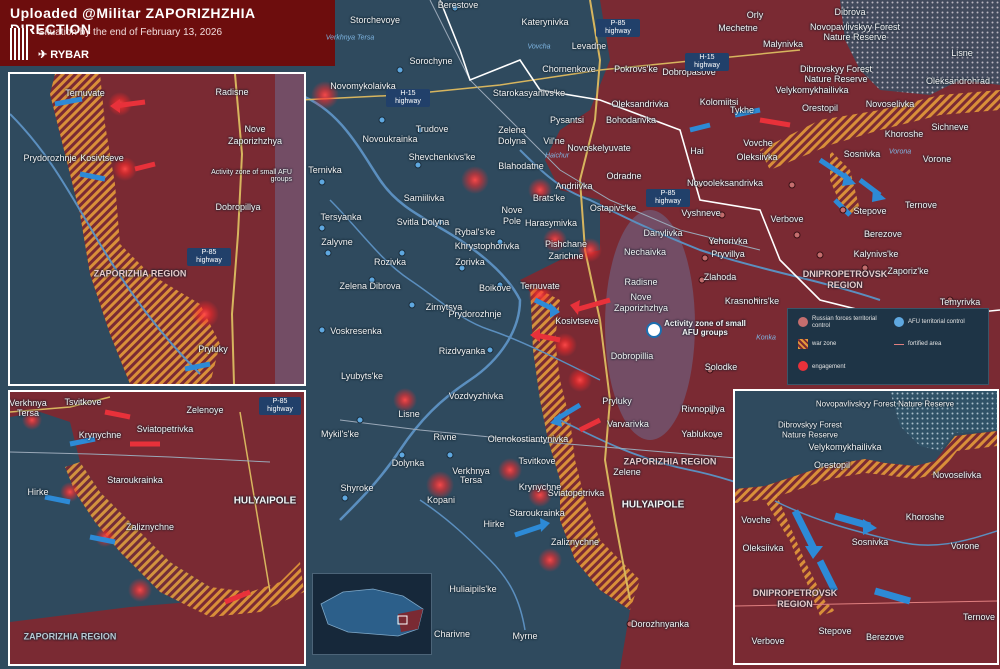 This screenshot has width=1000, height=669. What do you see at coordinates (836, 69) in the screenshot?
I see `settlement-label: Dibrovskyy Forest` at bounding box center [836, 69].